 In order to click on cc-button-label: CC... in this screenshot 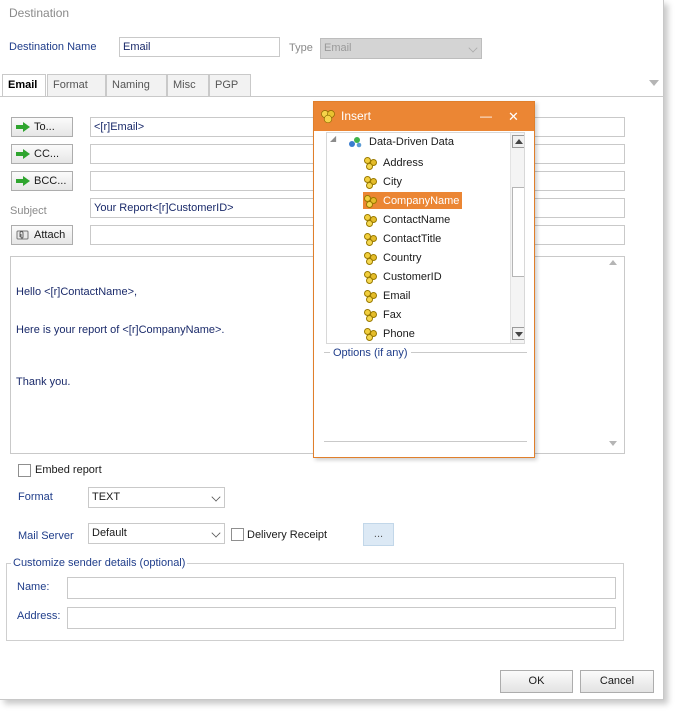, I will do `click(47, 154)`.